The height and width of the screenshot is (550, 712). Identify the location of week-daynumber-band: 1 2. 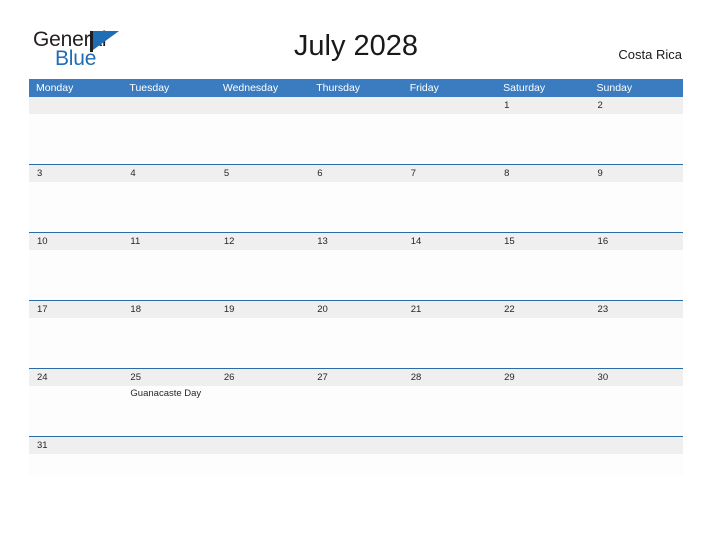
(356, 105).